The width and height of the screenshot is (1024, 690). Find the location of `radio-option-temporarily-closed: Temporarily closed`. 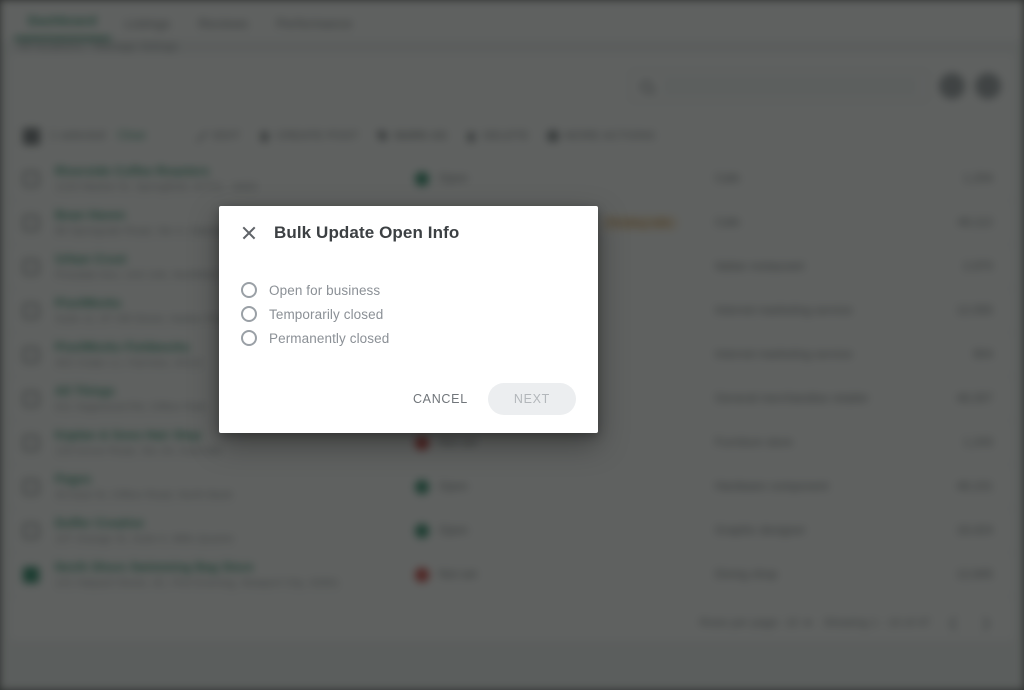

radio-option-temporarily-closed: Temporarily closed is located at coordinates (408, 314).